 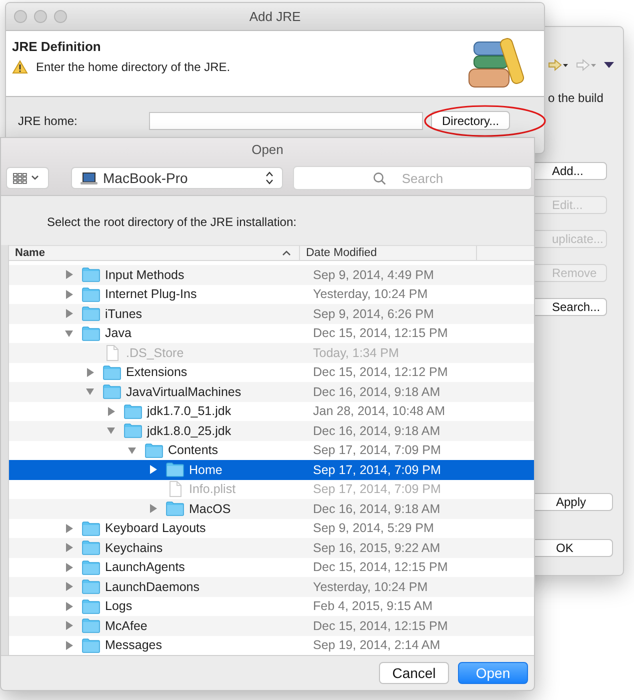 What do you see at coordinates (205, 469) in the screenshot?
I see `file-name: Home` at bounding box center [205, 469].